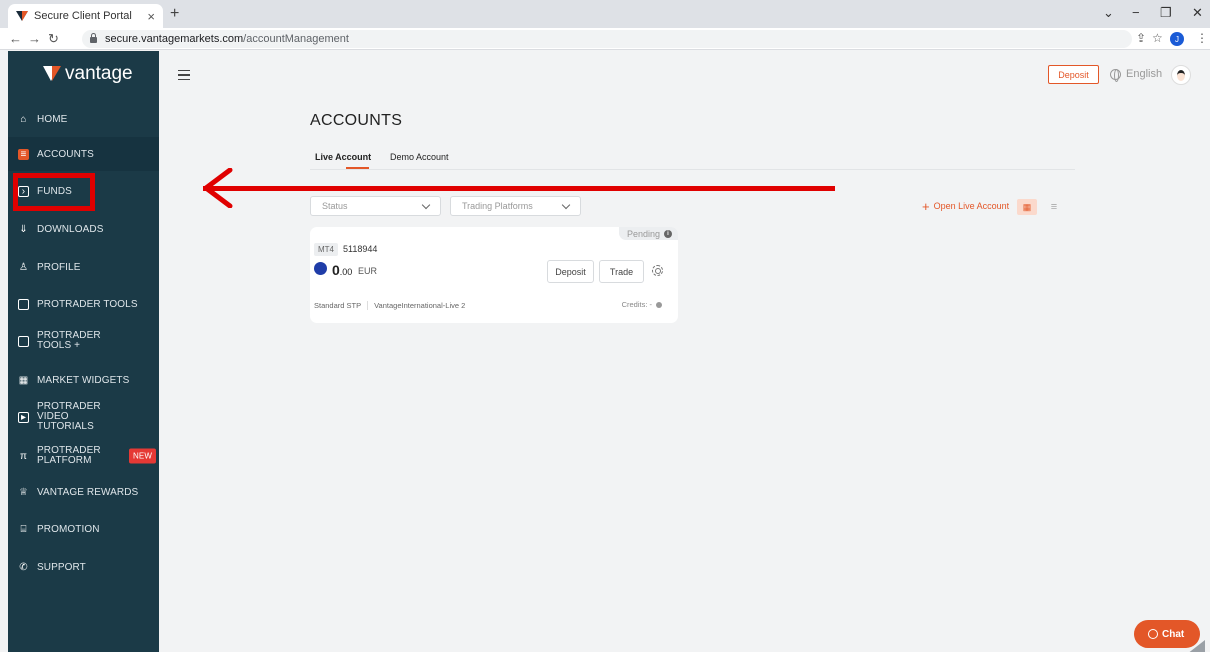  I want to click on sidebar-item-protrader-tools-plus: PROTRADER TOOLS +, so click(83, 341).